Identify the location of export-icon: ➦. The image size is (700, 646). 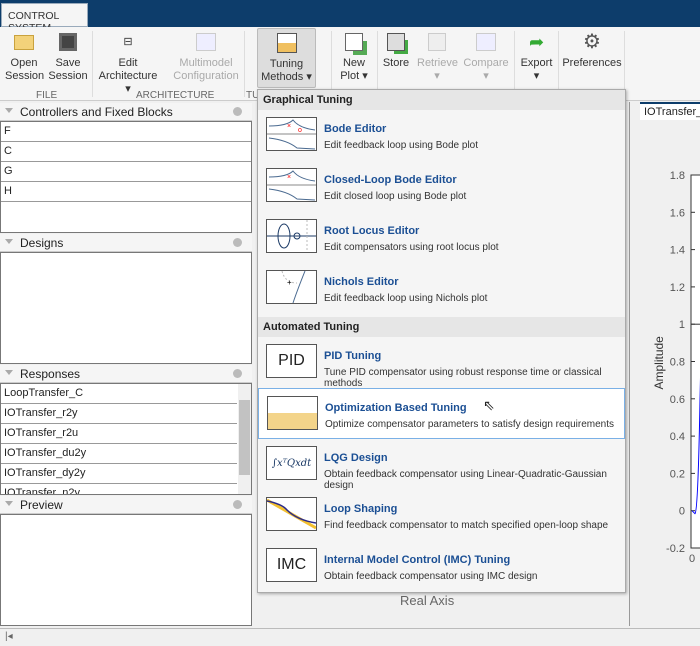
(536, 41).